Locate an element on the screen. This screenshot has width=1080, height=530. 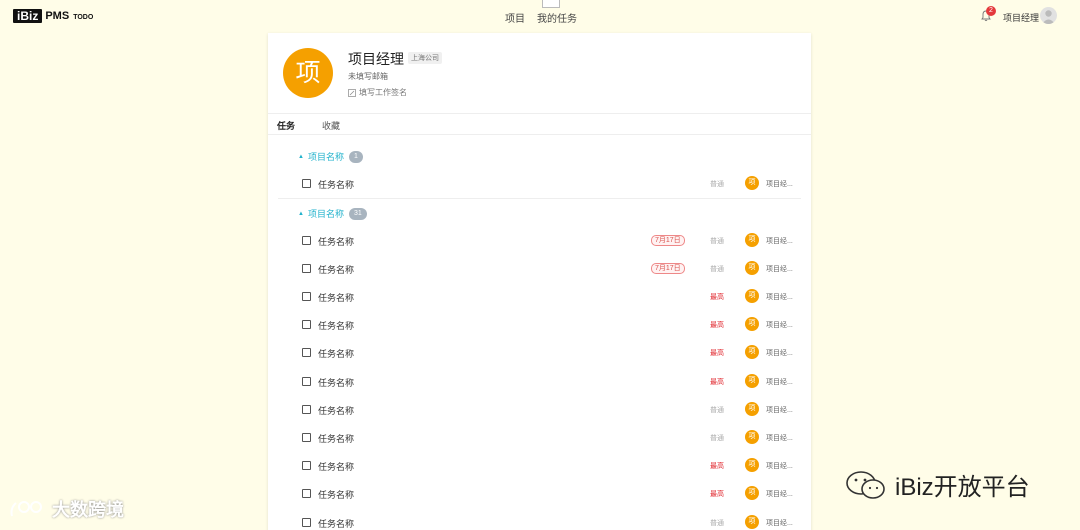
main-nav: 项目 我的任务 is located at coordinates (541, 17).